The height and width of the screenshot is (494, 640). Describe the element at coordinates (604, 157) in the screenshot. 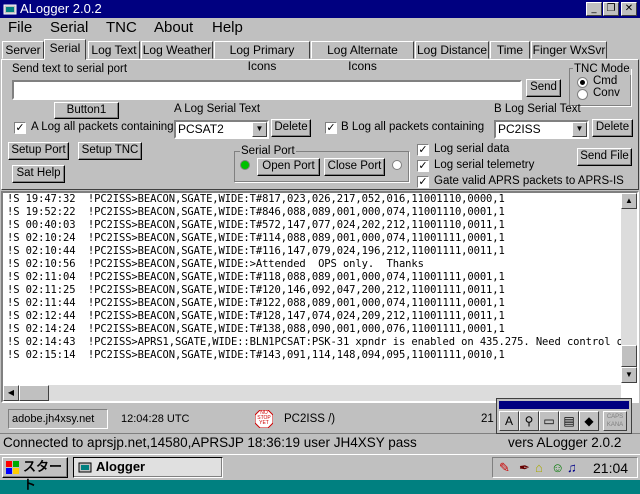

I see `send-file-button: Send File` at that location.